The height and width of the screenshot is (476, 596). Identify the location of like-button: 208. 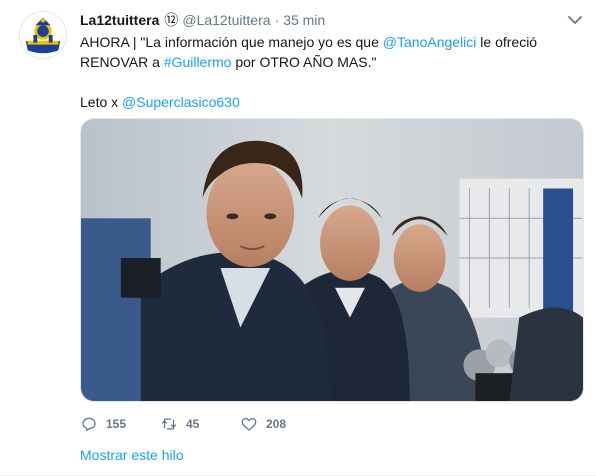
(263, 424).